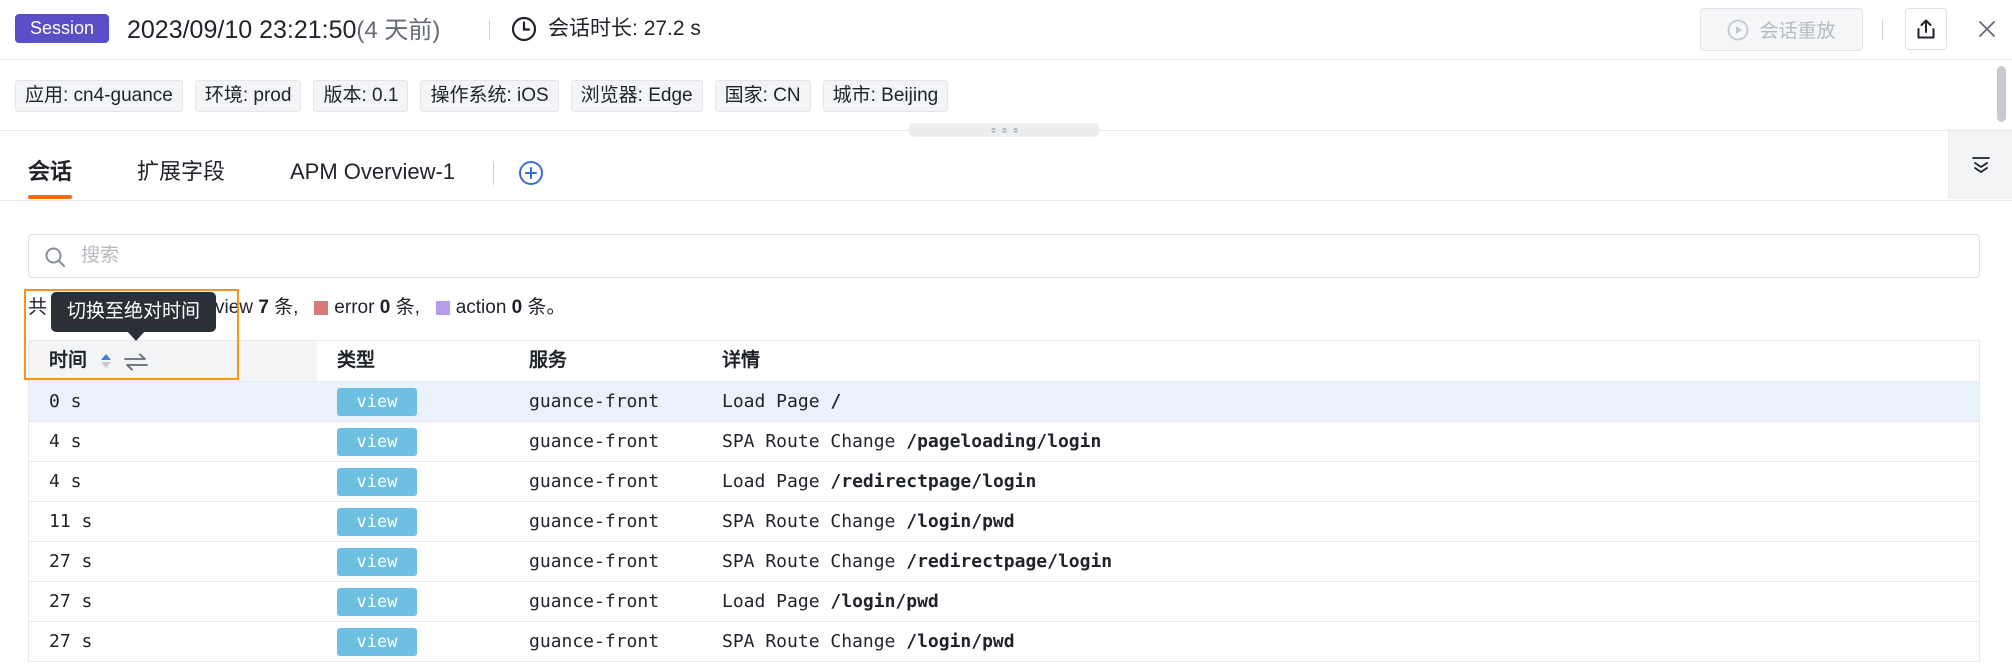  Describe the element at coordinates (636, 96) in the screenshot. I see `tag-browser: 浏览器: Edge` at that location.